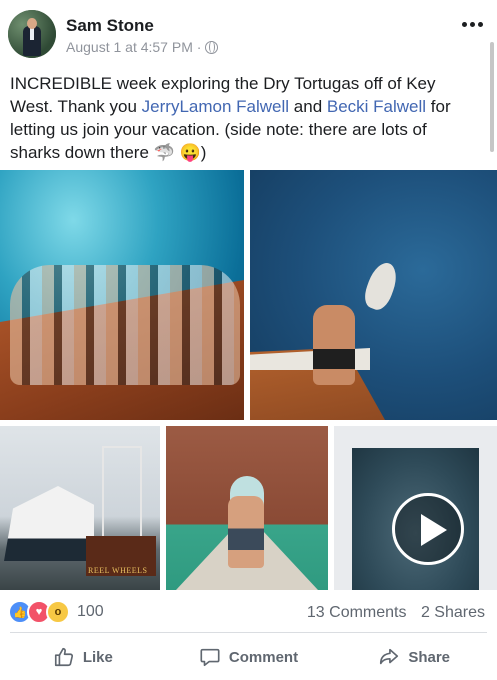 The height and width of the screenshot is (680, 497). I want to click on author-name: Sam Stone, so click(110, 26).